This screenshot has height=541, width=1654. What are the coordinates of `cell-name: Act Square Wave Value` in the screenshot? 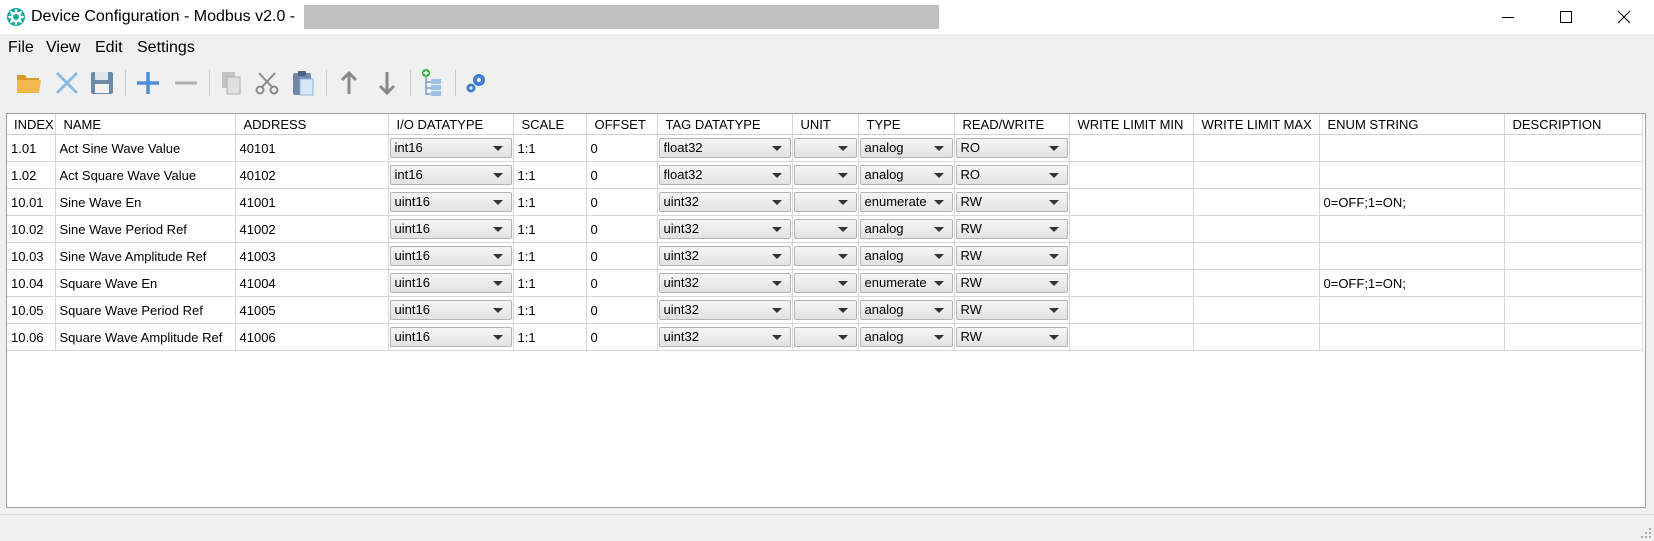 It's located at (145, 175).